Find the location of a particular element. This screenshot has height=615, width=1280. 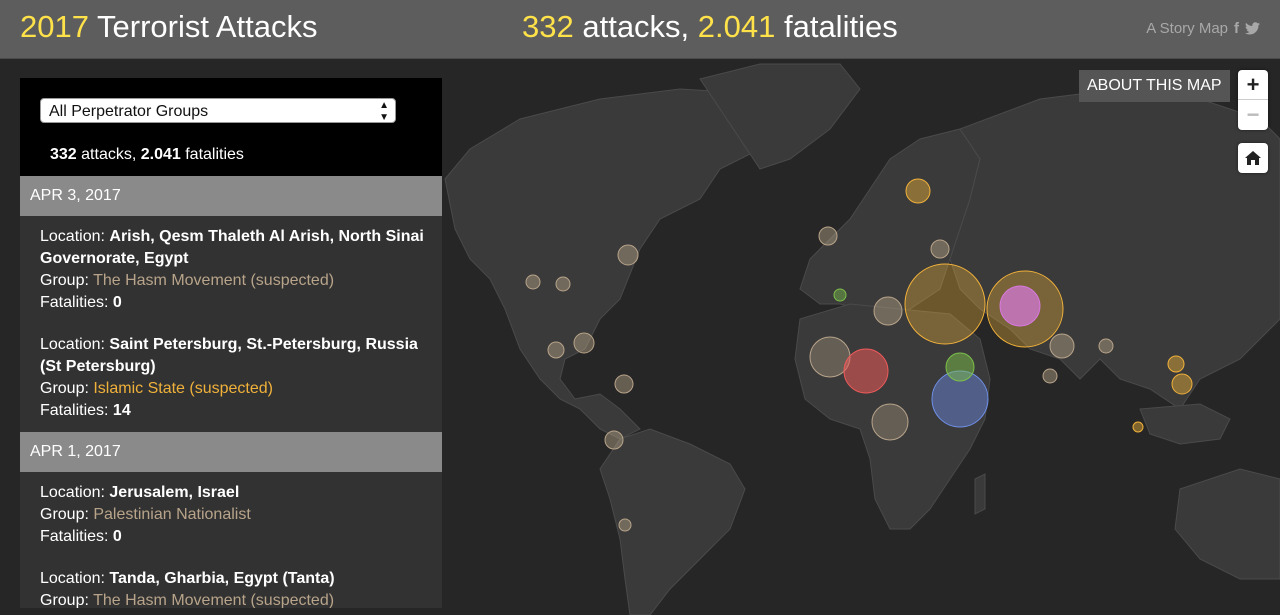

storymap-links: A Story Map f is located at coordinates (1203, 28).